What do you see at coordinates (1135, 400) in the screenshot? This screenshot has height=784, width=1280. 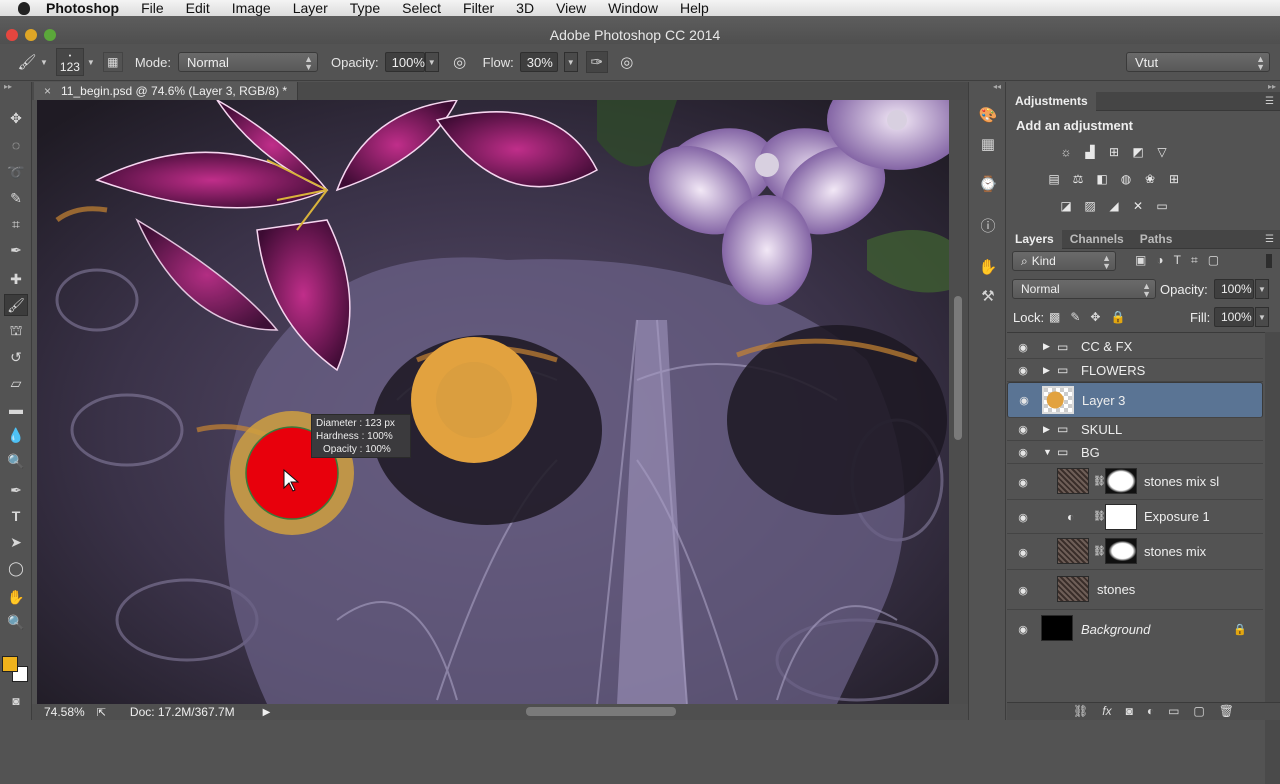 I see `layer-row-layer-3: ◉ Layer 3` at bounding box center [1135, 400].